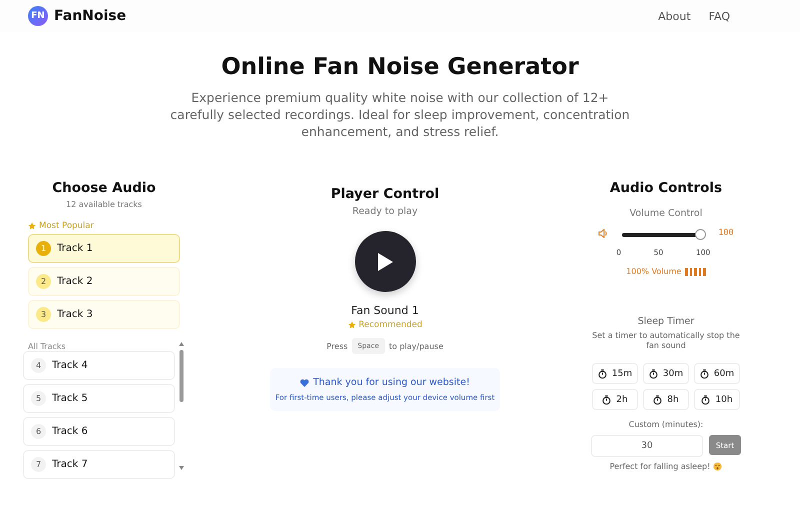 The image size is (800, 515). Describe the element at coordinates (400, 67) in the screenshot. I see `page-title: Online Fan Noise Generator` at that location.